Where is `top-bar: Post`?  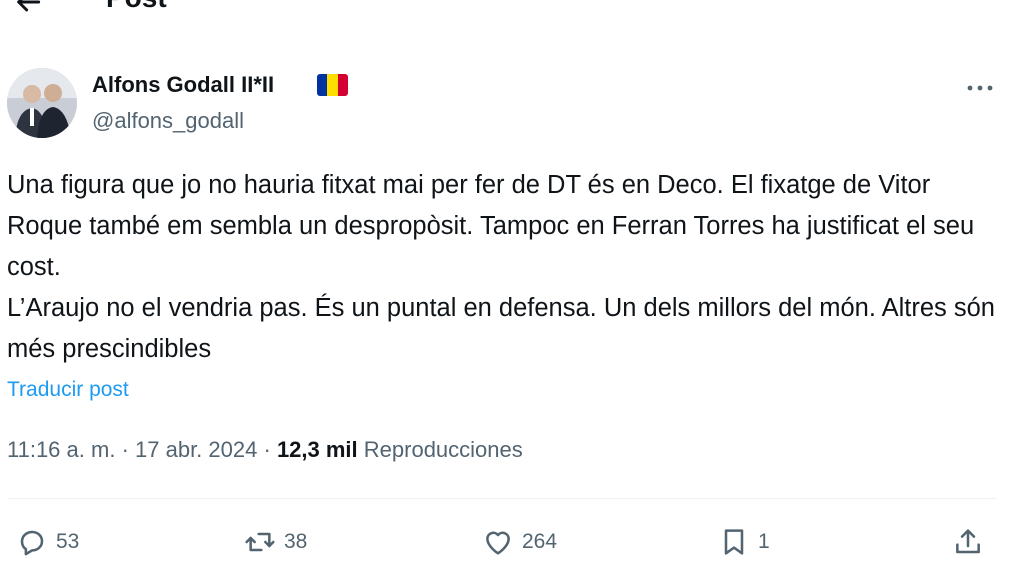 top-bar: Post is located at coordinates (512, 13).